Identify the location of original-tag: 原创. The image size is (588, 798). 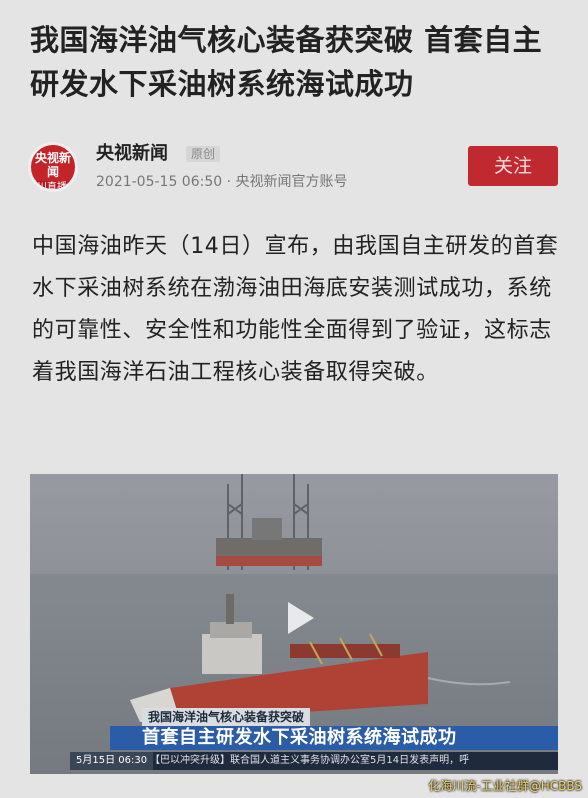
(203, 154).